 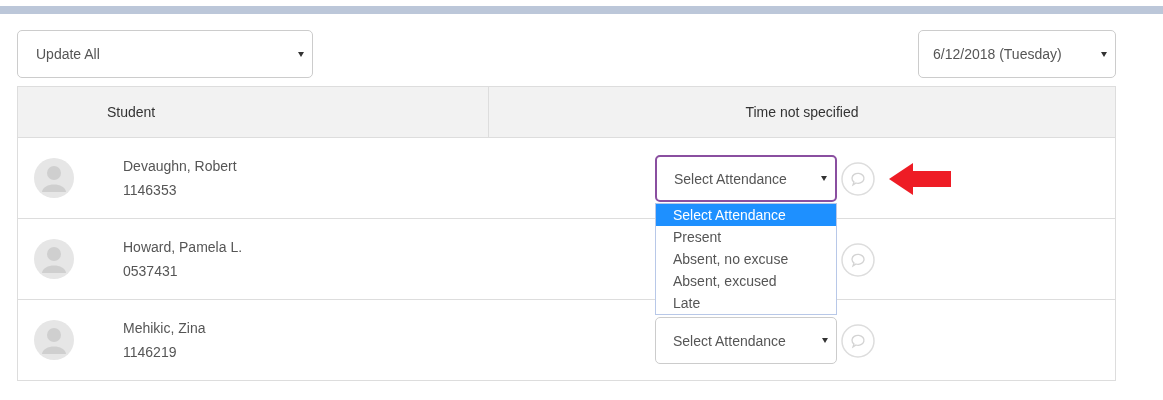 I want to click on attendance-option: Late, so click(x=746, y=303).